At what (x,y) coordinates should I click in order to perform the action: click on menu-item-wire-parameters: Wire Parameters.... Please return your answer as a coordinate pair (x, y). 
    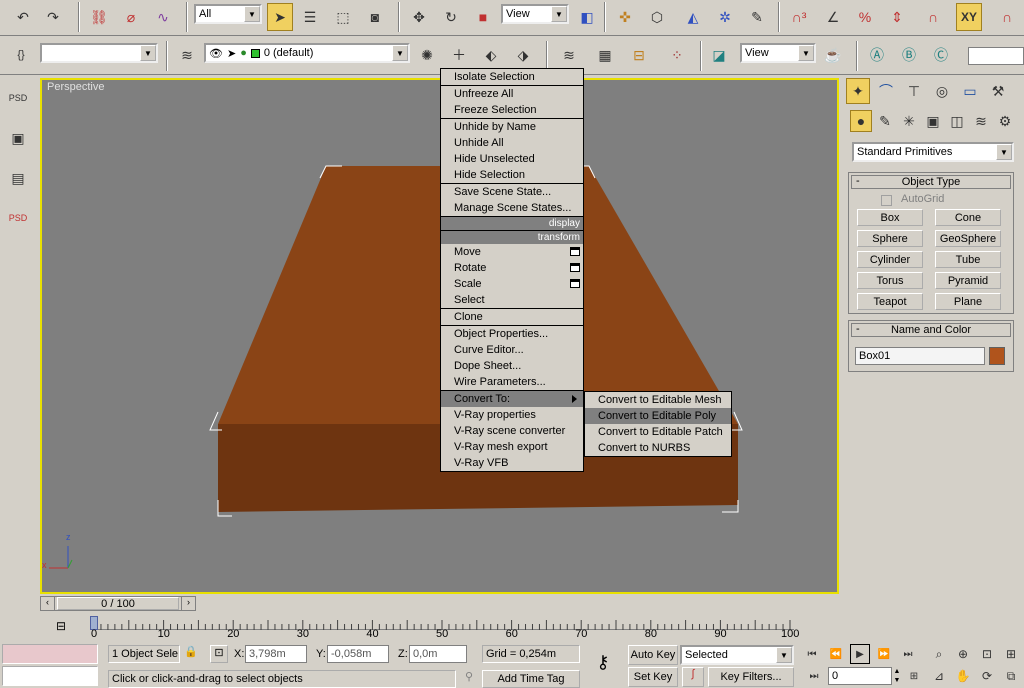
    Looking at the image, I should click on (512, 382).